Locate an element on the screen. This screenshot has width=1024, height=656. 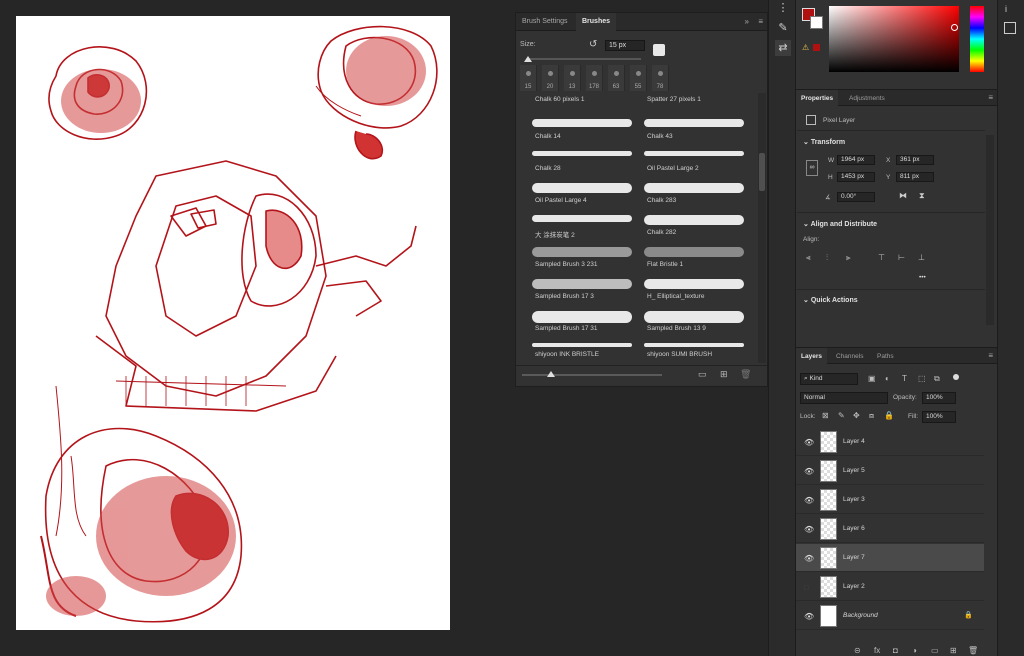
recent-preset: 15 is located at coordinates (528, 78).